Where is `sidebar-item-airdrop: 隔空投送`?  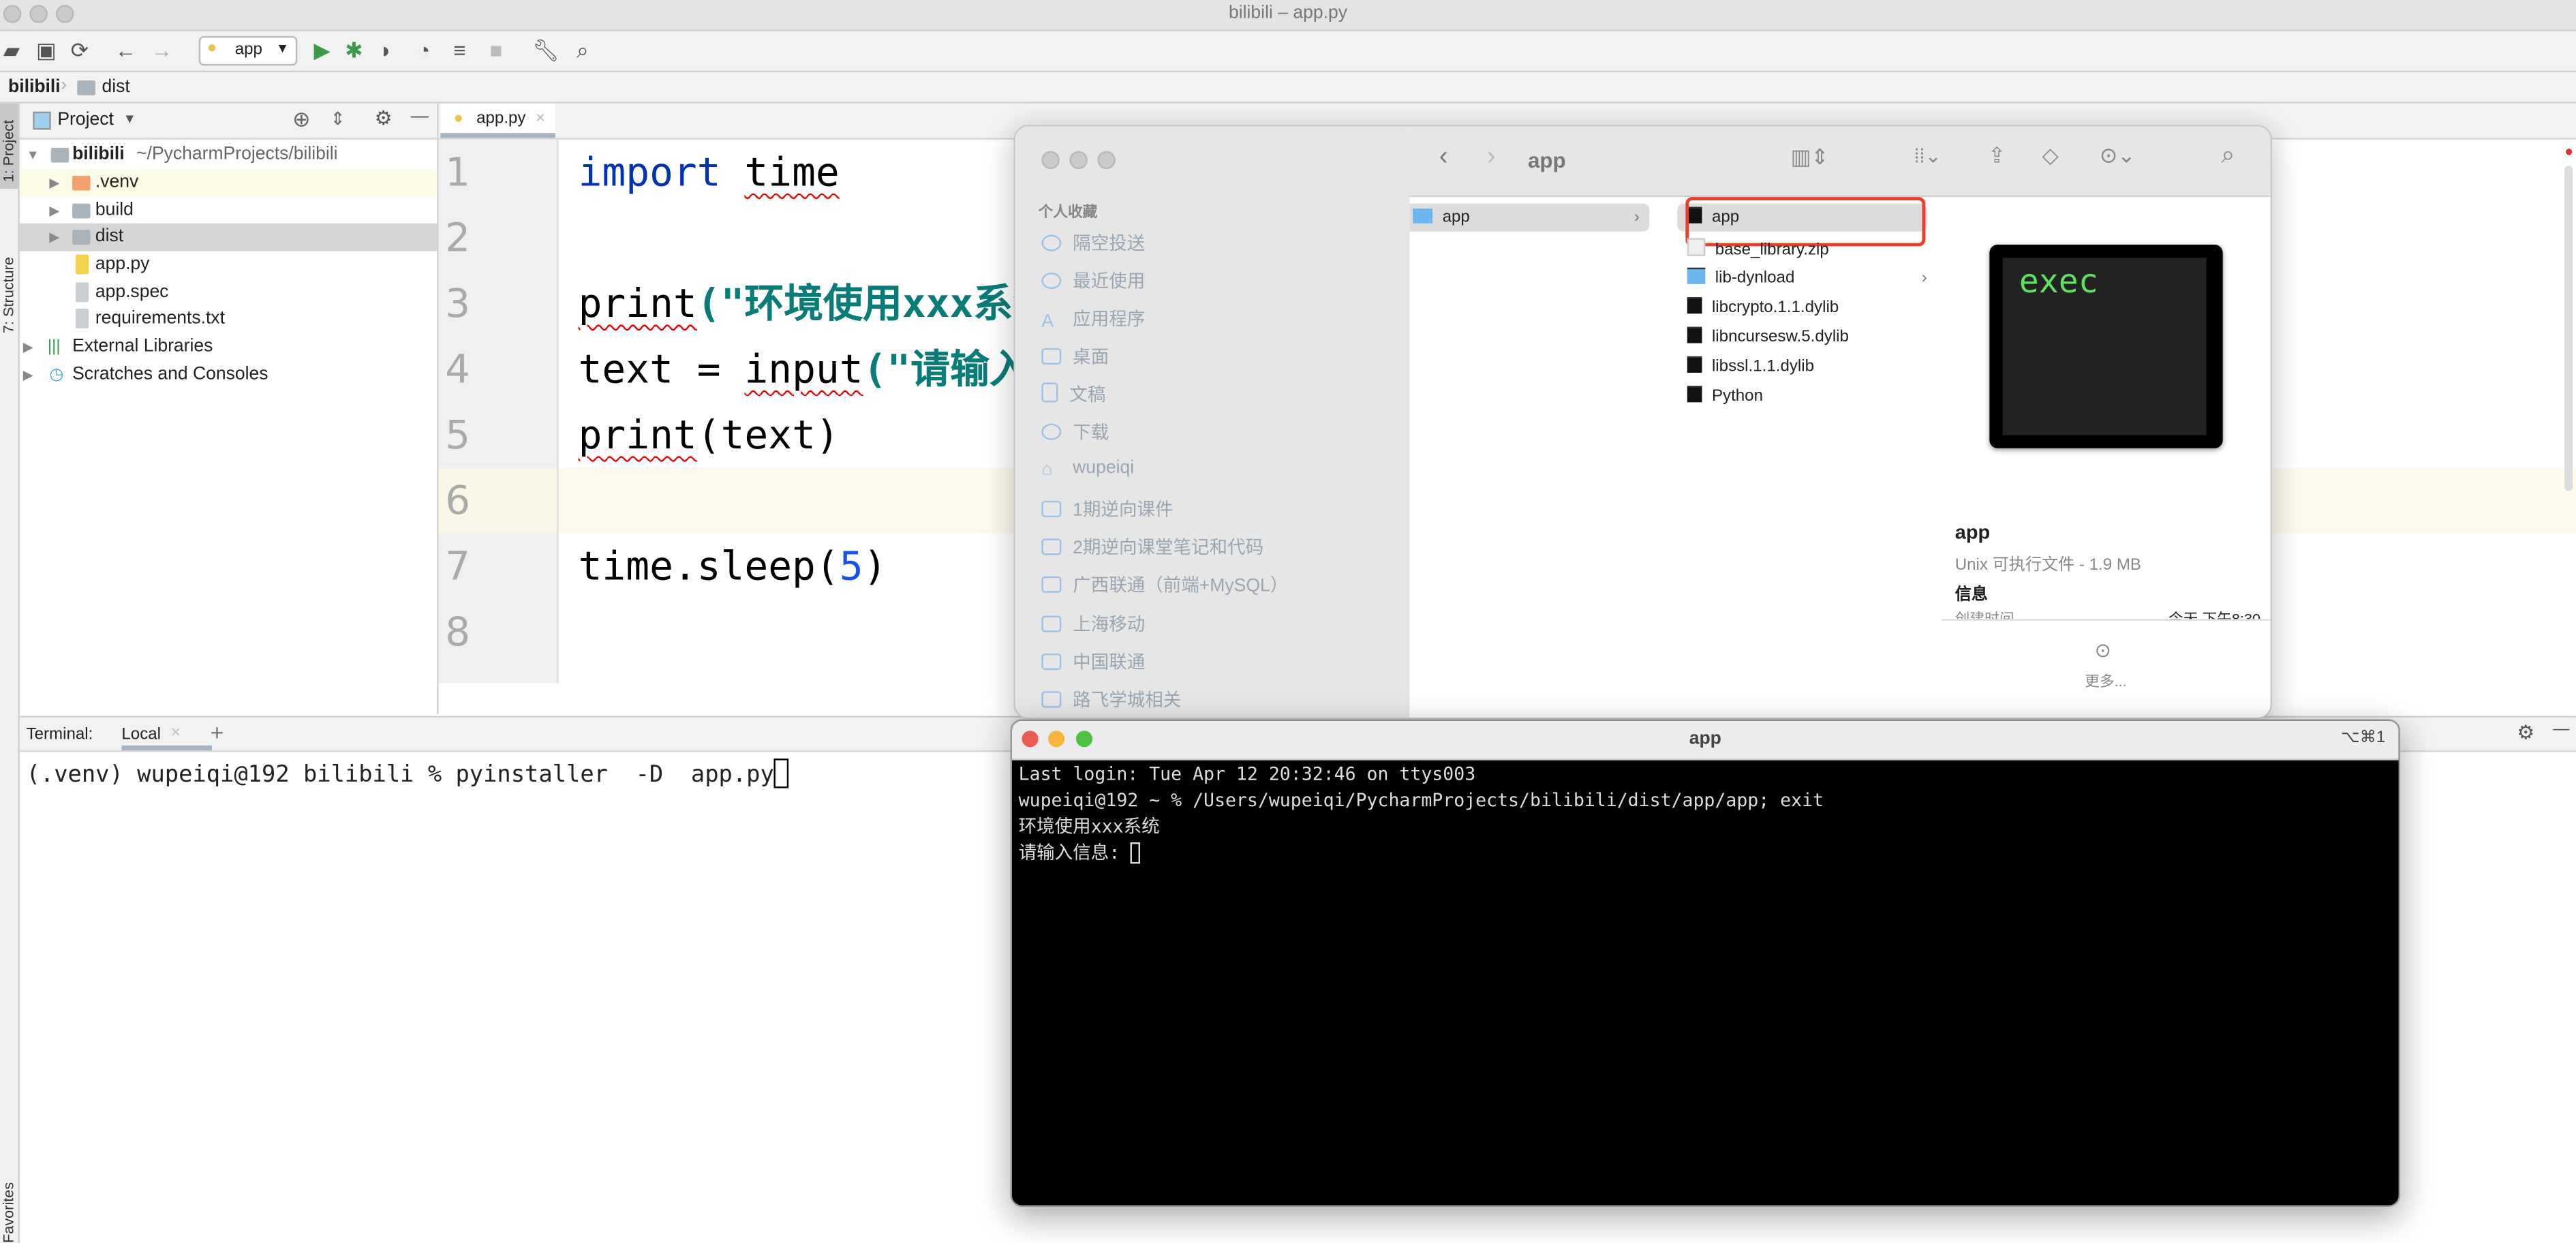 sidebar-item-airdrop: 隔空投送 is located at coordinates (1093, 243).